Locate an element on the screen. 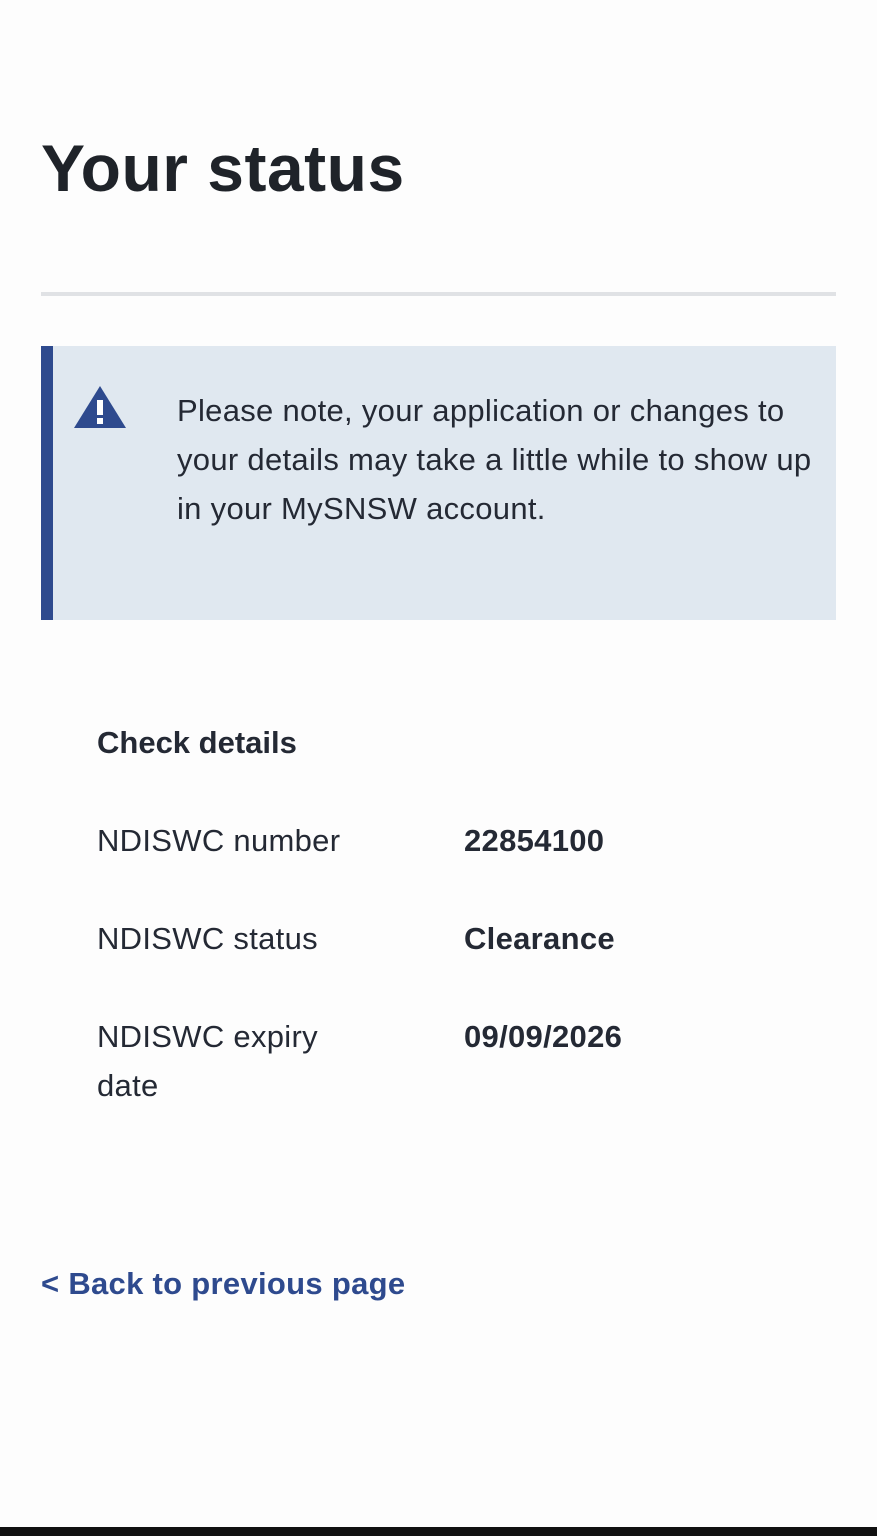  check-details-heading: Check details is located at coordinates (197, 742).